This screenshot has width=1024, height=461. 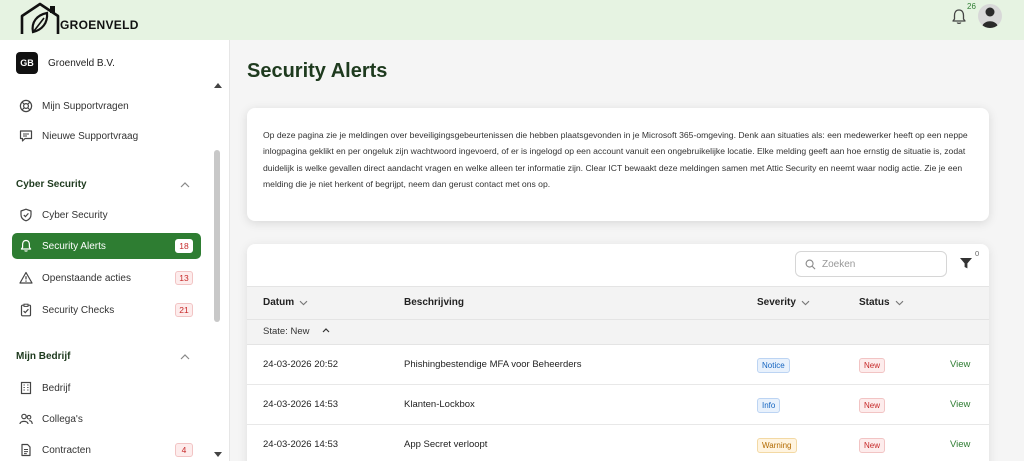 What do you see at coordinates (26, 388) in the screenshot?
I see `building-icon` at bounding box center [26, 388].